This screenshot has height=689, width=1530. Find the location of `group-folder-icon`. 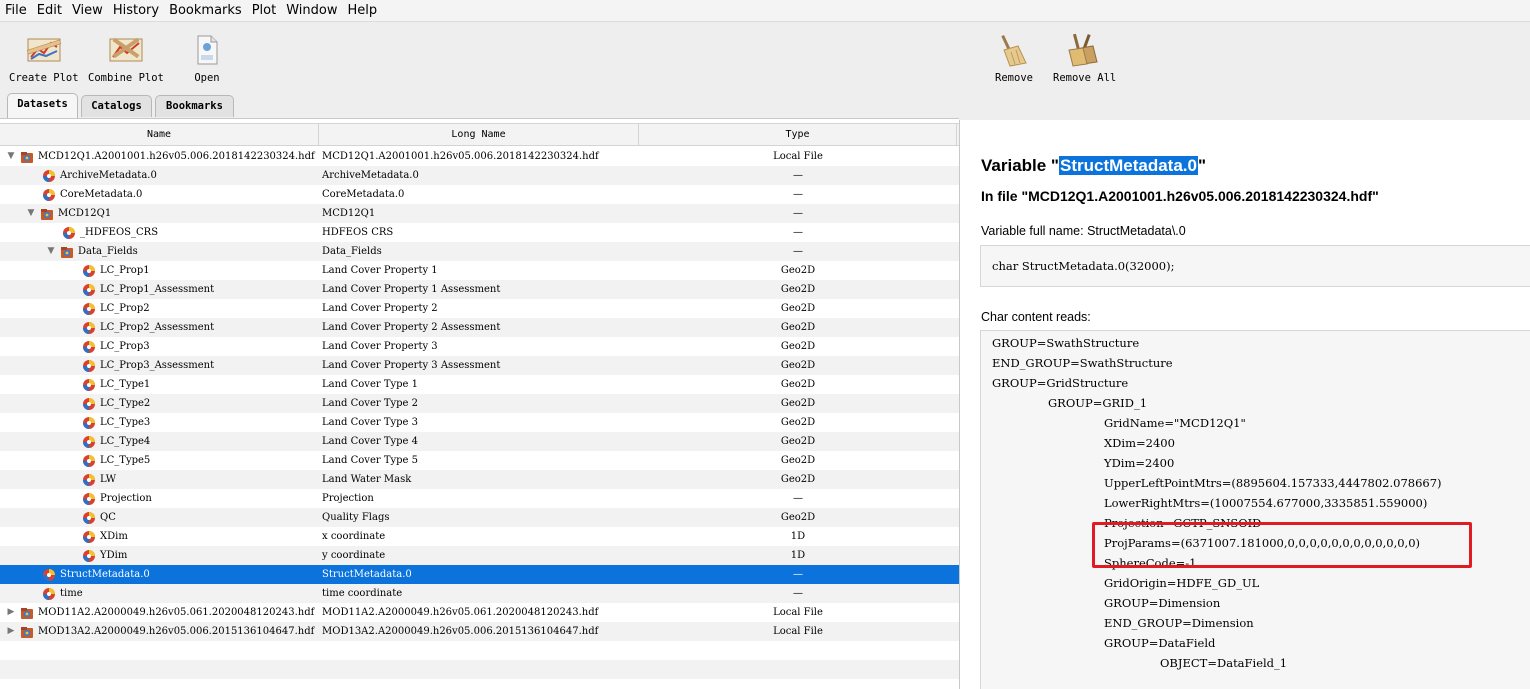

group-folder-icon is located at coordinates (49, 214).